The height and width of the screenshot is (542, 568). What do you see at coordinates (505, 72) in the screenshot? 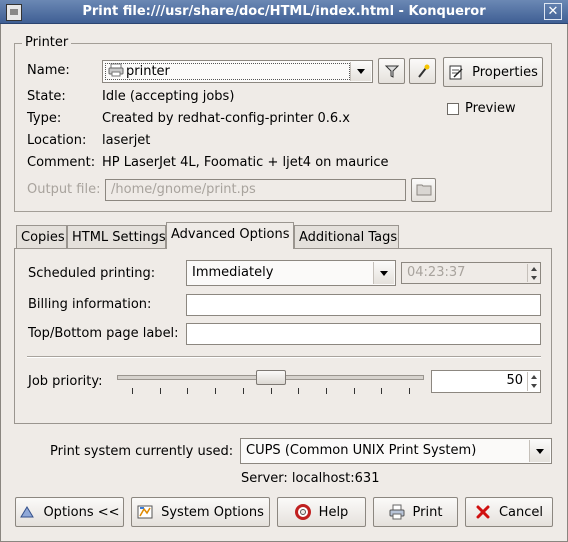
I see `properties-button-label: Properties` at bounding box center [505, 72].